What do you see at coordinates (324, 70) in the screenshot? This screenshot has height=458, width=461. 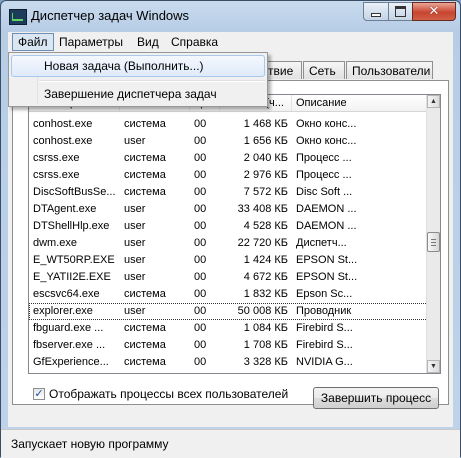 I see `tab-network: Сеть` at bounding box center [324, 70].